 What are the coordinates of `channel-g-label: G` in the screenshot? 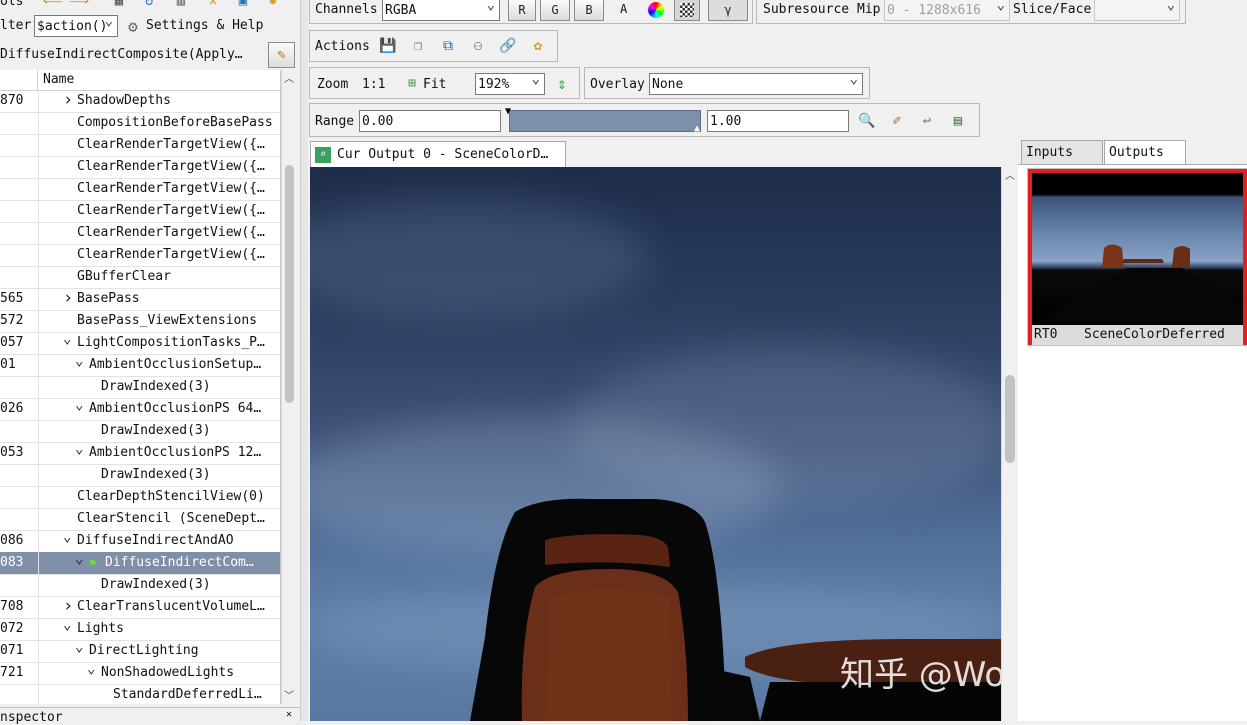 It's located at (555, 10).